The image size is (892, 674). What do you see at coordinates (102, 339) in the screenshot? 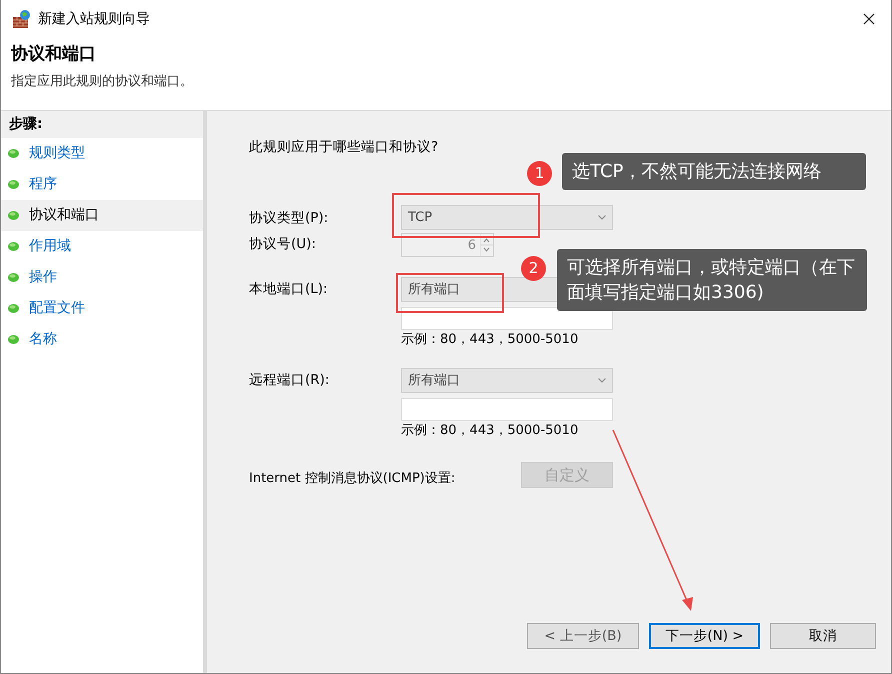
I see `step-item: 名称` at bounding box center [102, 339].